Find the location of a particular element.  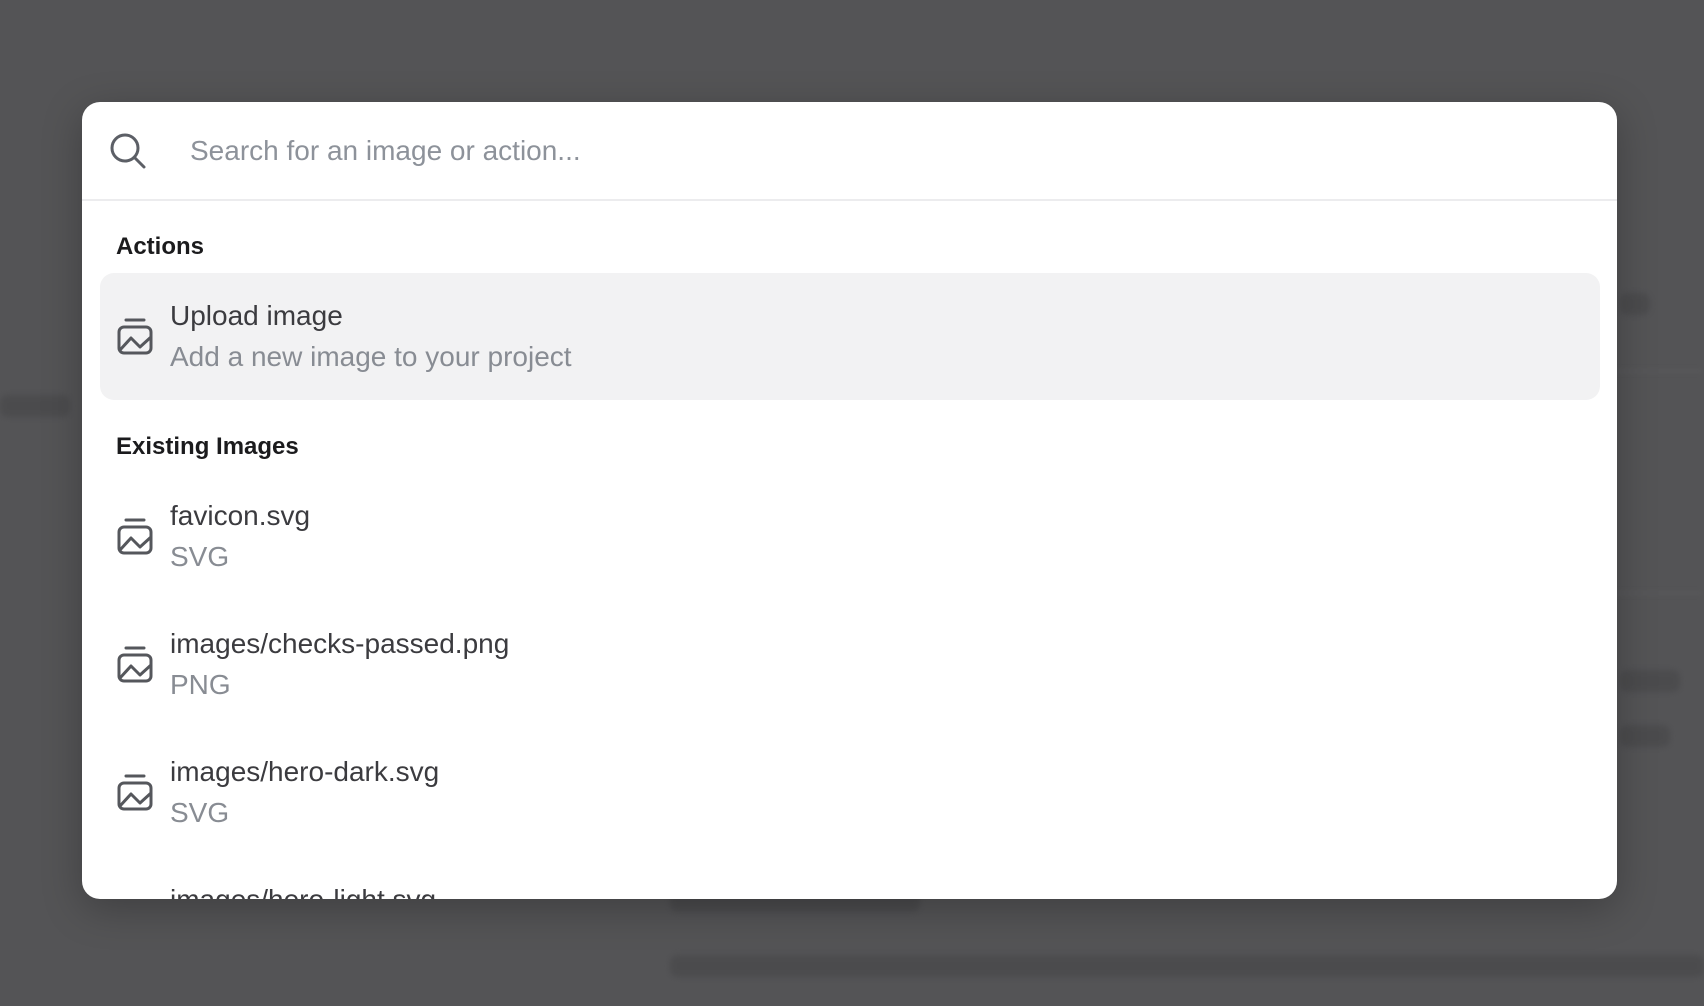

list-item: images/hero-dark.svg SVG is located at coordinates (850, 792).